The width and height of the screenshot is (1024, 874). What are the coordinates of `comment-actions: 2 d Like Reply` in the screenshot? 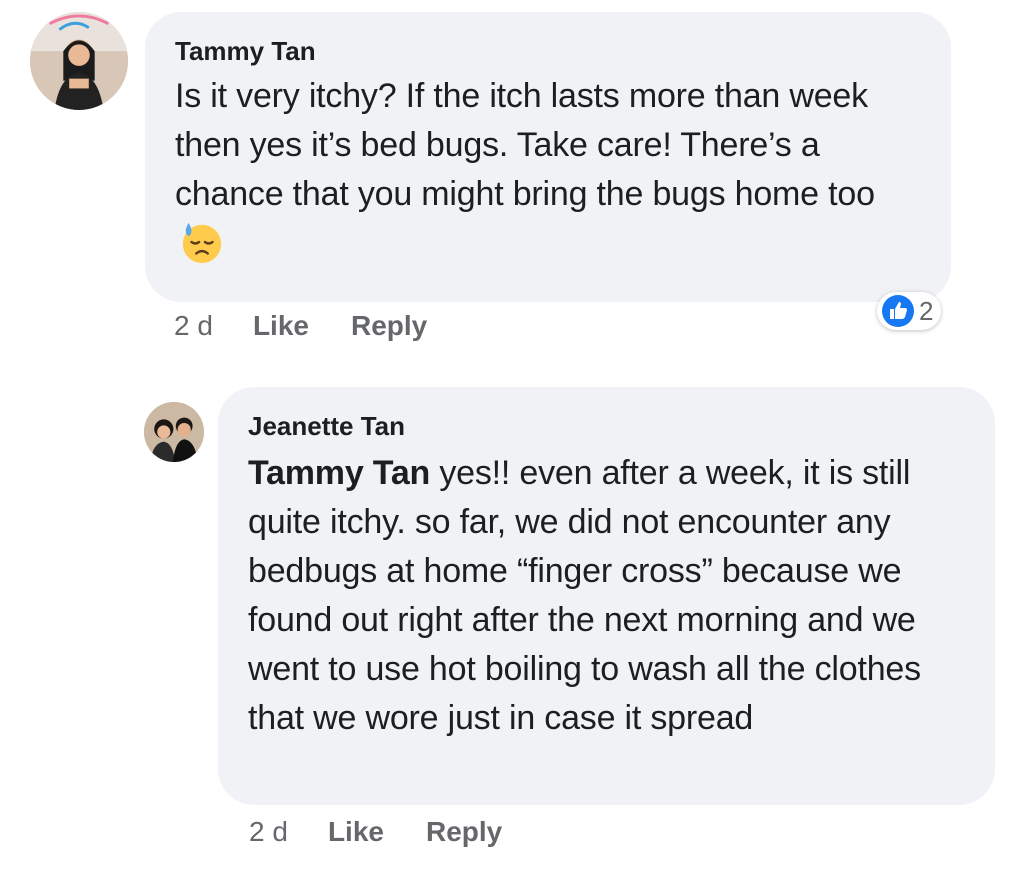 It's located at (321, 326).